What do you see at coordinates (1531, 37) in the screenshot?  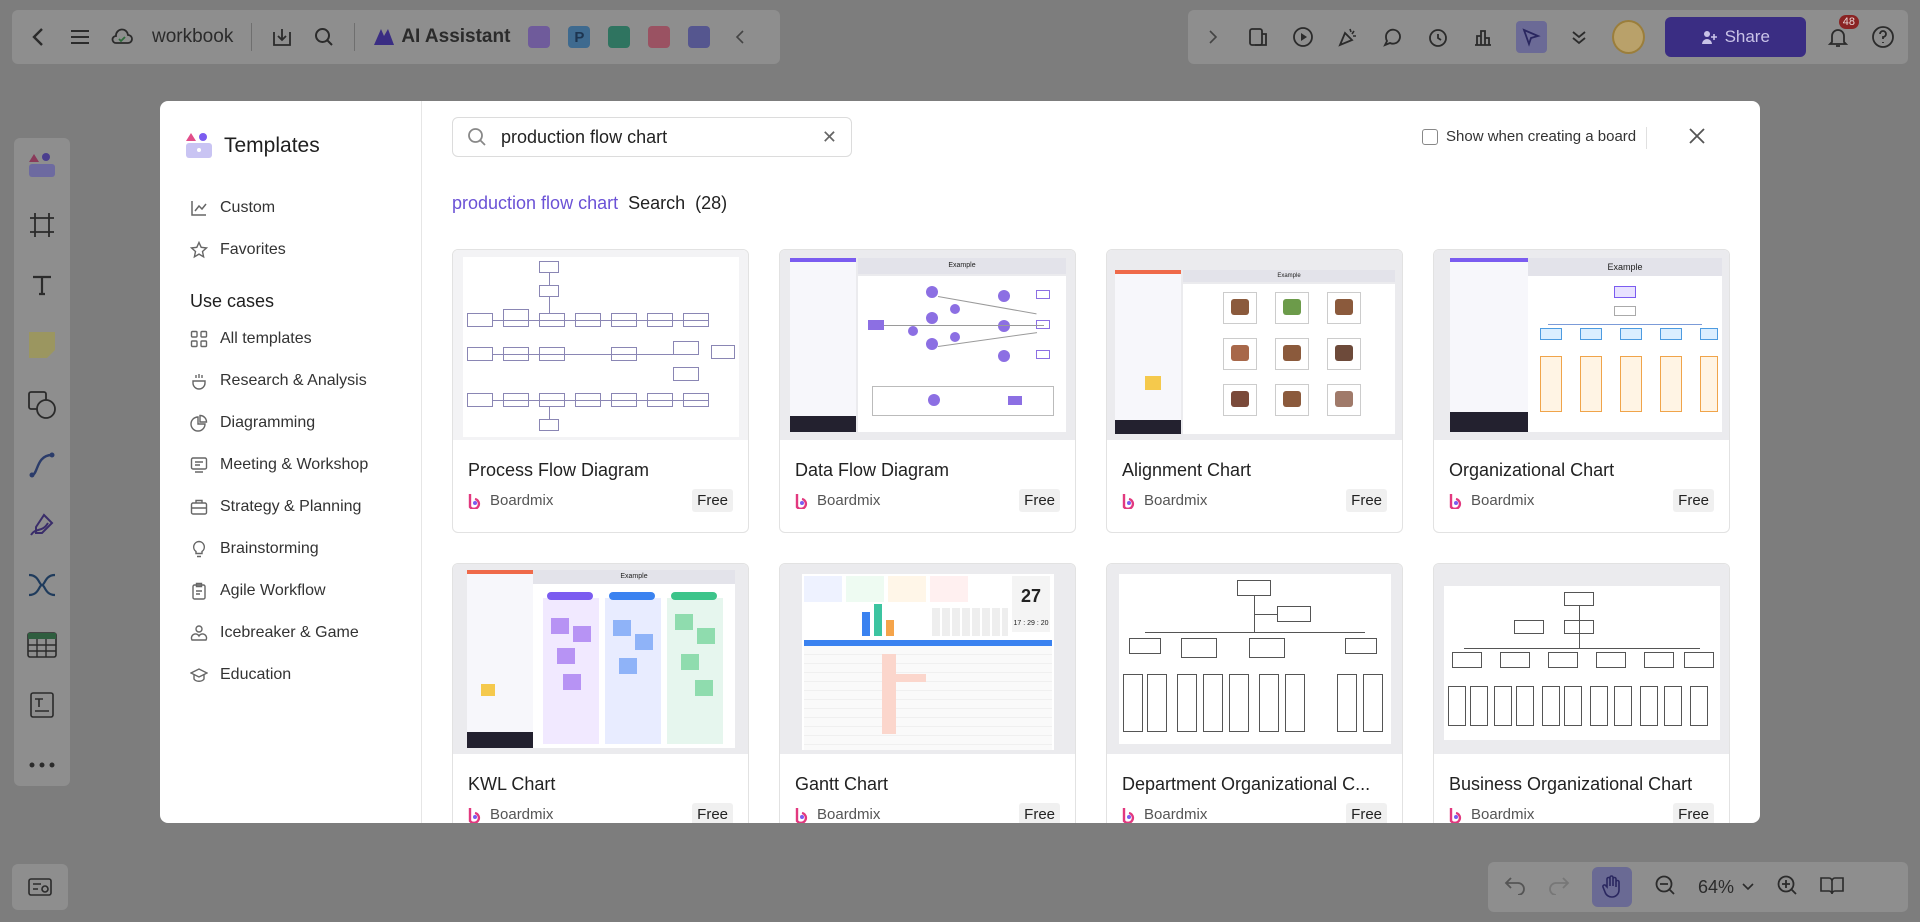 I see `follow-cursor-icon` at bounding box center [1531, 37].